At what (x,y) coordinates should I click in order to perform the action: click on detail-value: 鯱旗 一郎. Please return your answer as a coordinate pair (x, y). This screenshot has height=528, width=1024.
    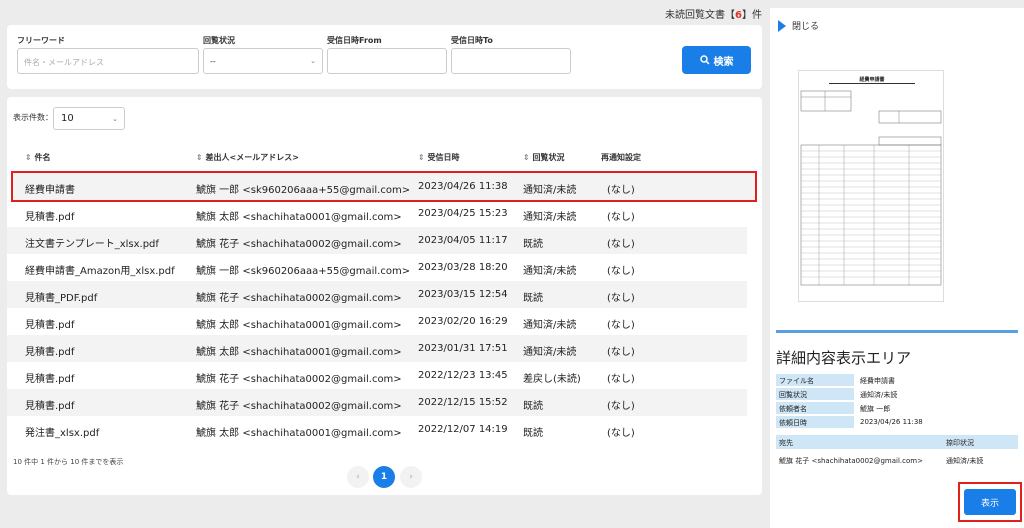
    Looking at the image, I should click on (875, 409).